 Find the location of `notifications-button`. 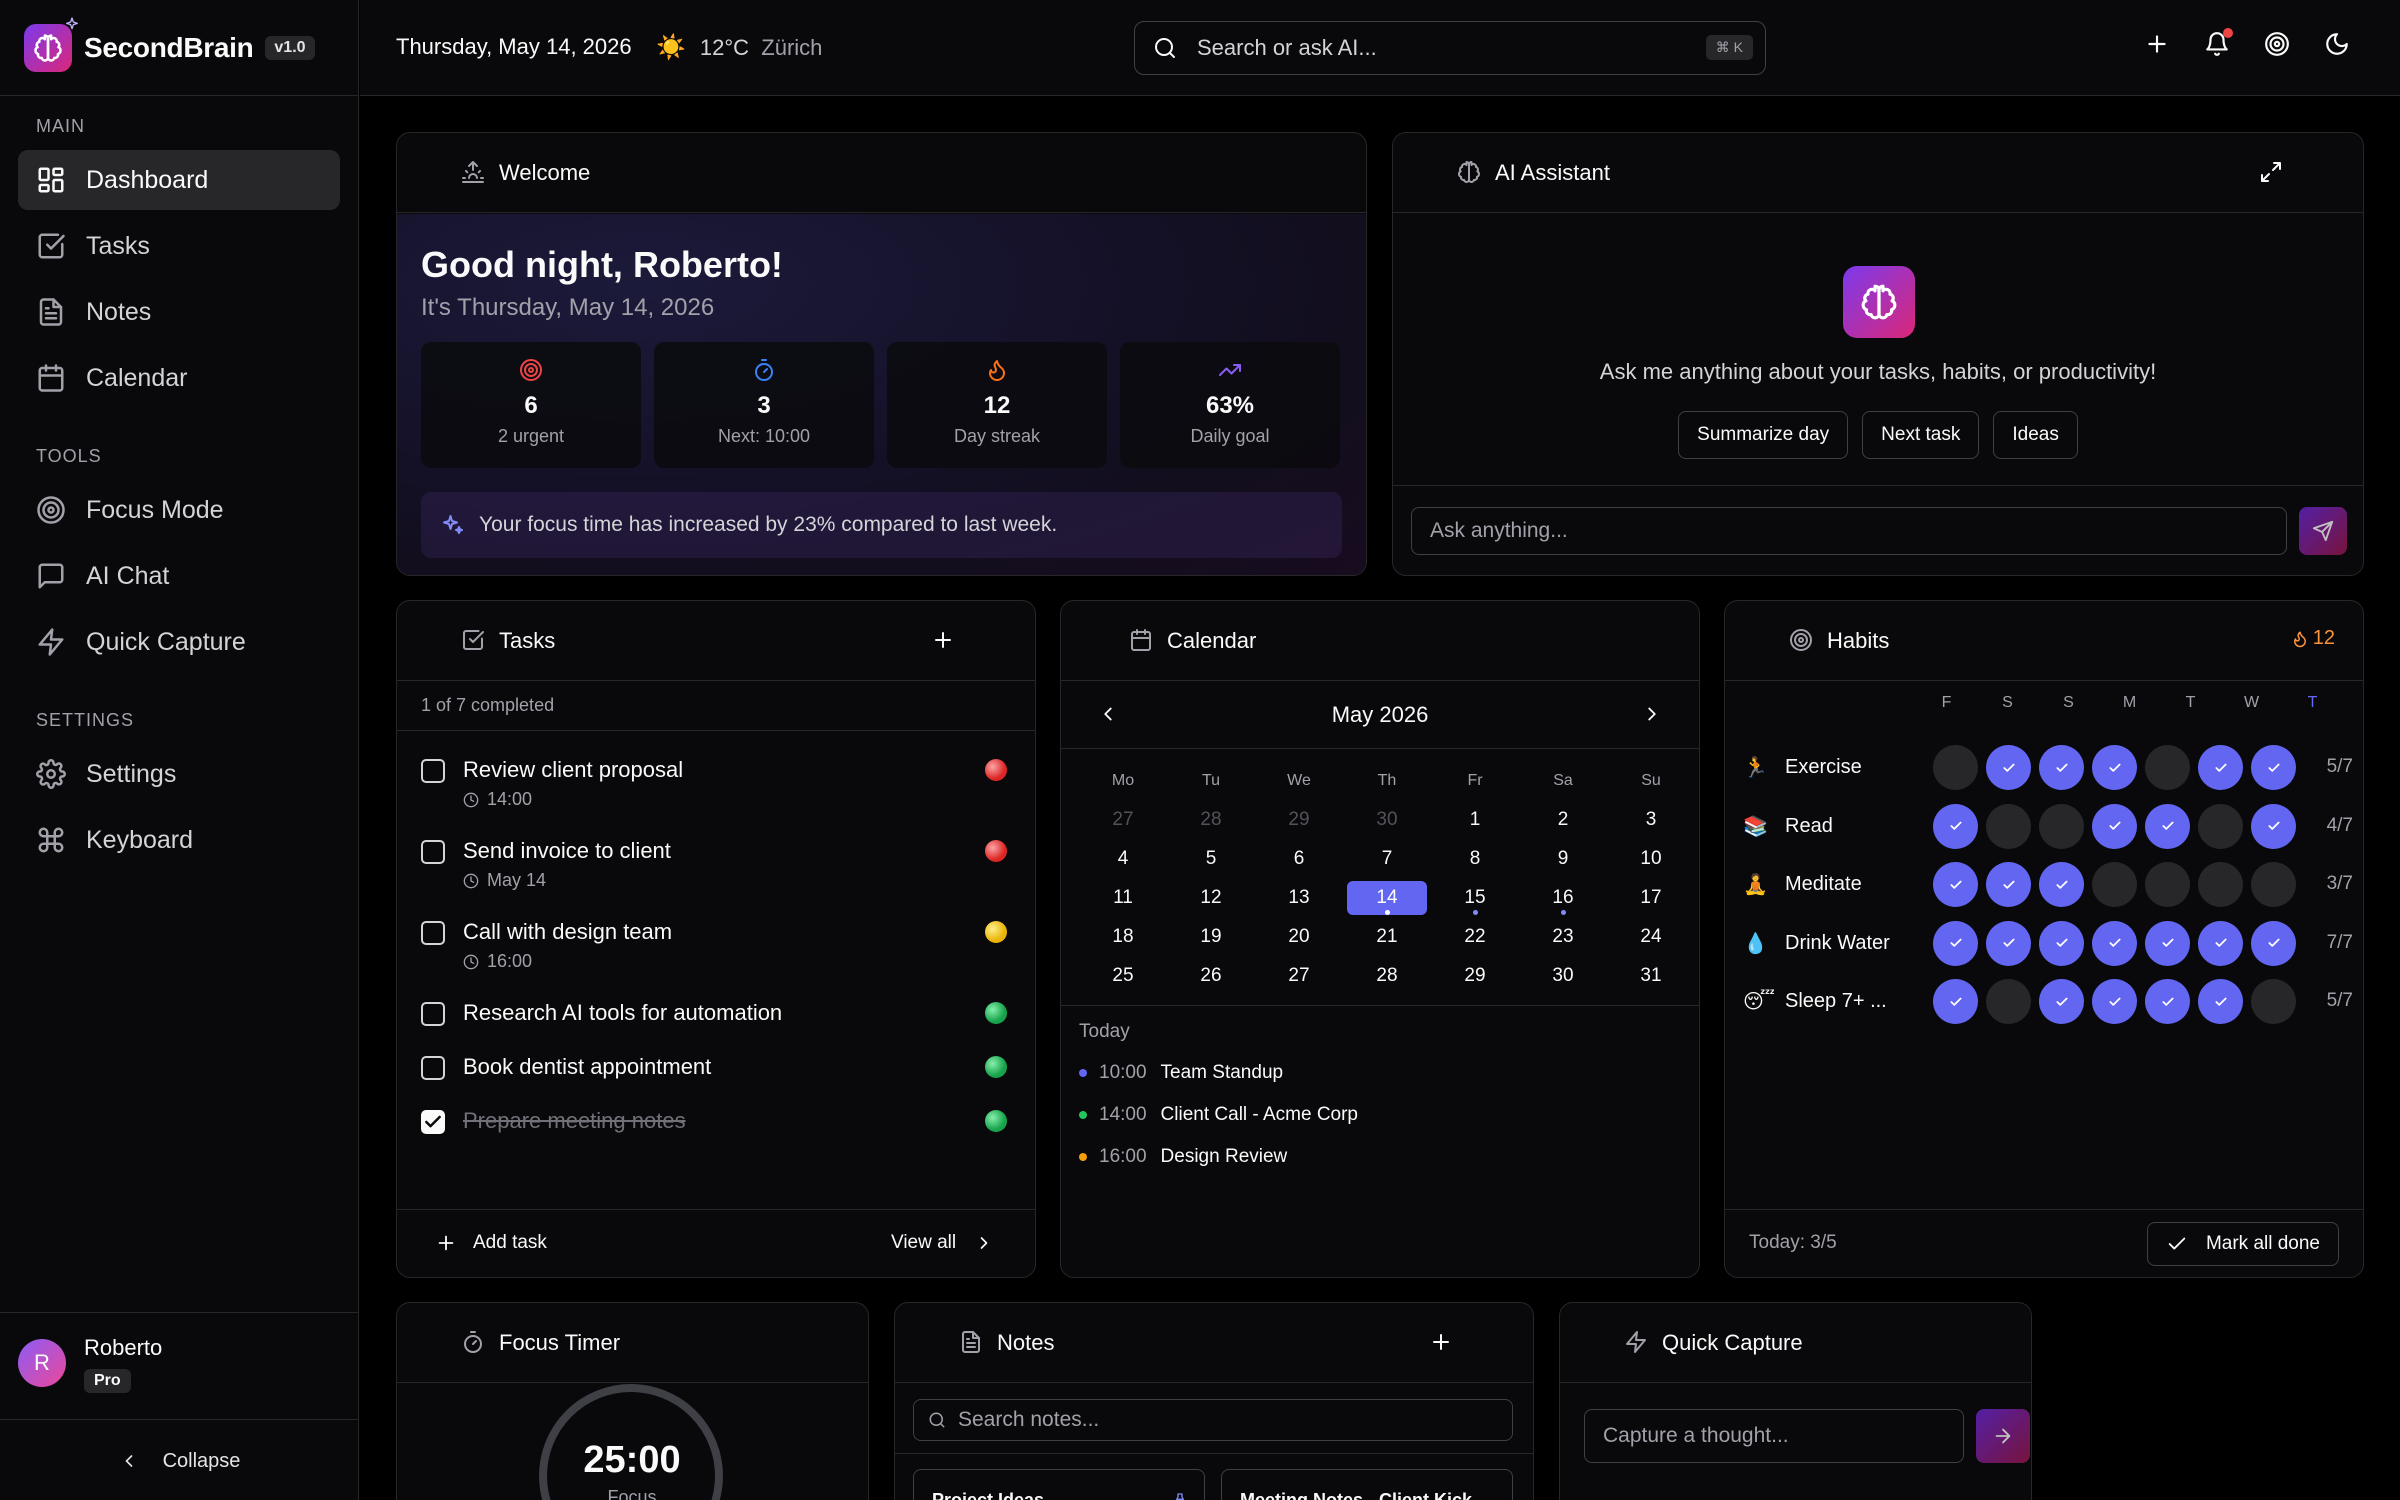

notifications-button is located at coordinates (2218, 42).